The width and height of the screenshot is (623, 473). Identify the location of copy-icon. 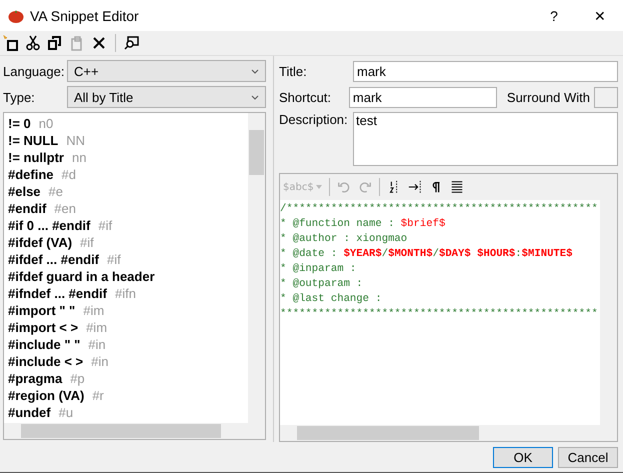
(55, 43).